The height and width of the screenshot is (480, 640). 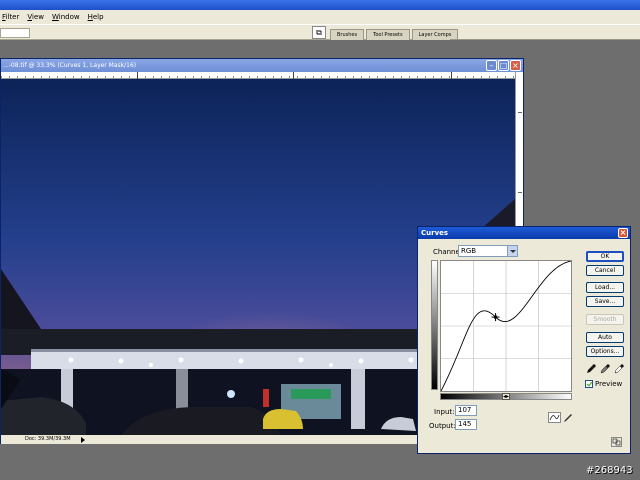 I want to click on watermark-id: #268943, so click(x=609, y=470).